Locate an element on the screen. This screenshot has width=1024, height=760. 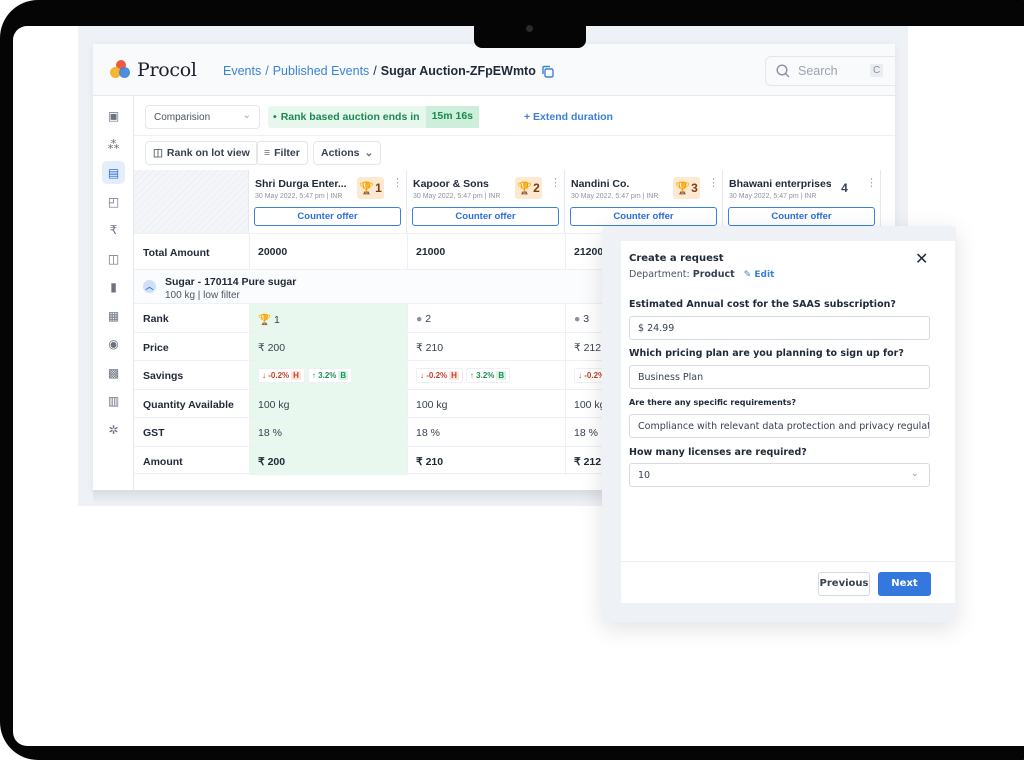
price-cell: ₹ 210 is located at coordinates (486, 346).